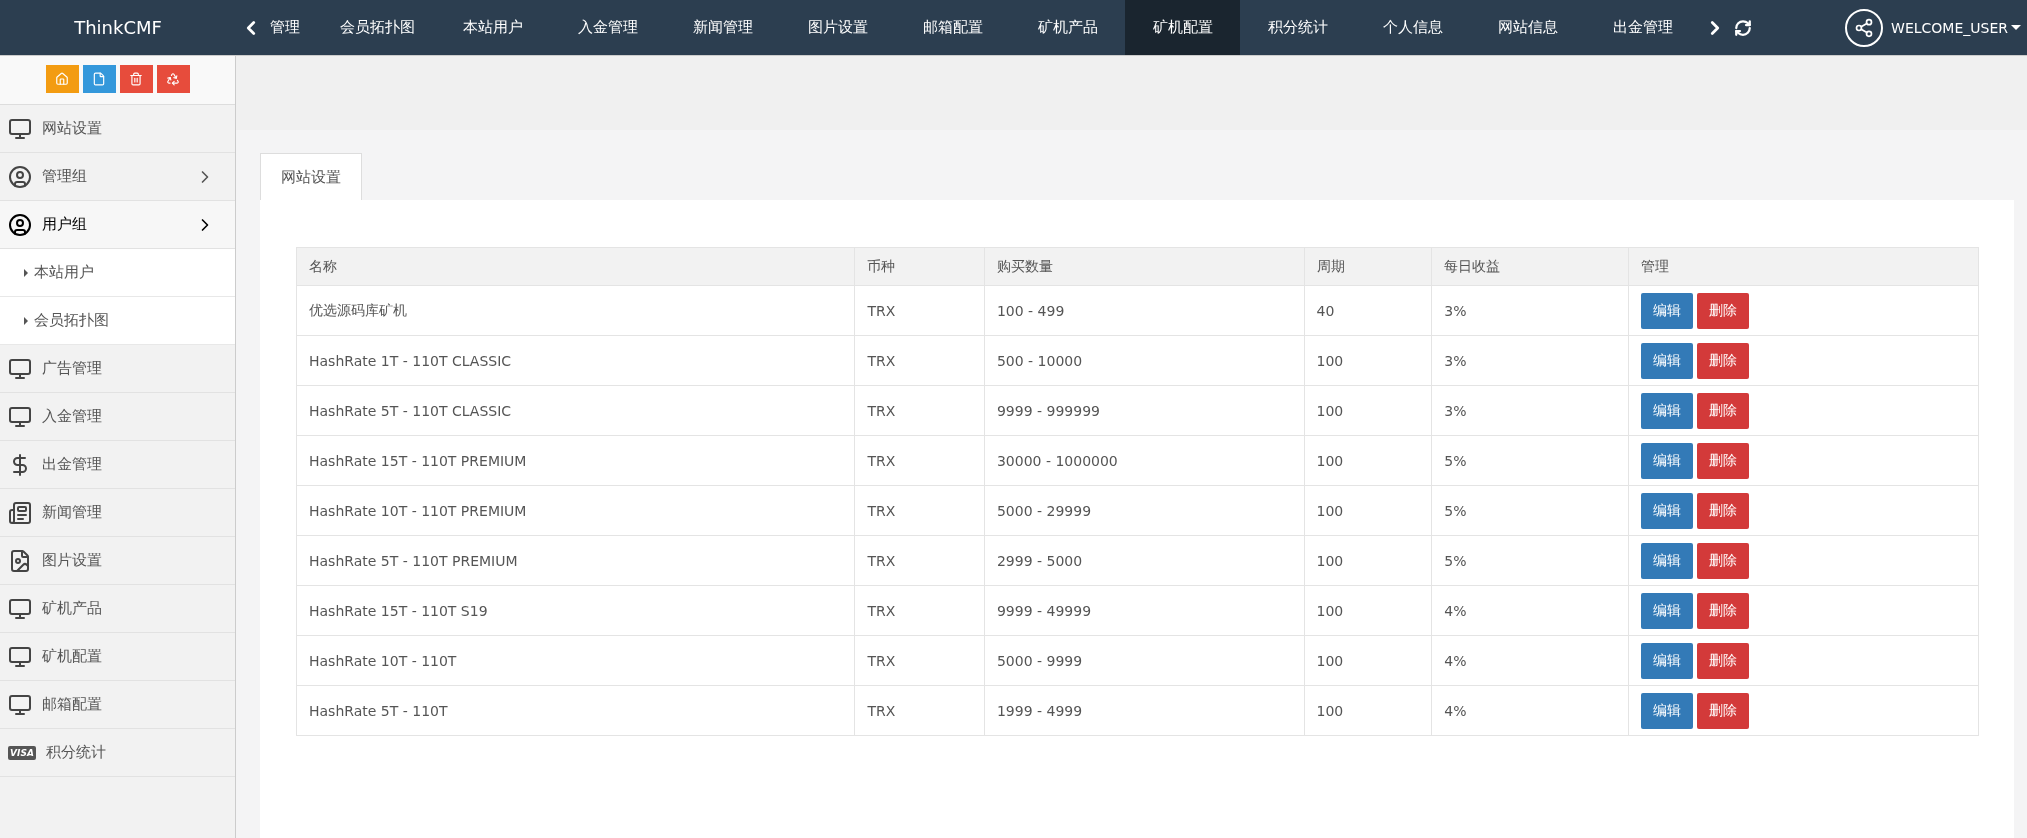  What do you see at coordinates (837, 27) in the screenshot?
I see `nav-tab: 图片设置` at bounding box center [837, 27].